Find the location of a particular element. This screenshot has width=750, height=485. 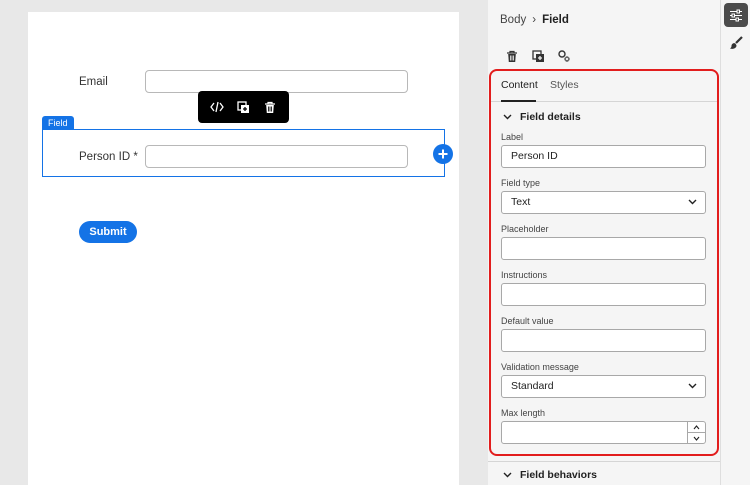

copy-icon is located at coordinates (538, 56).